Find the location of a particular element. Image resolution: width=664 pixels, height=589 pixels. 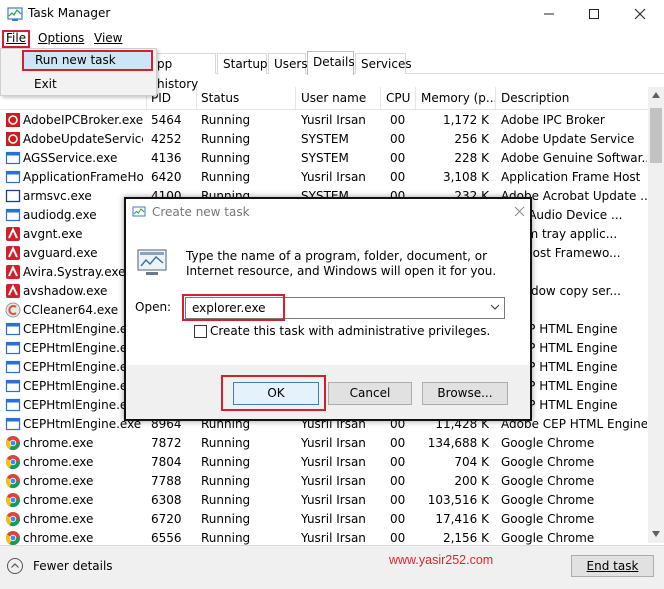

cell-mem: 2,156 K is located at coordinates (465, 538).